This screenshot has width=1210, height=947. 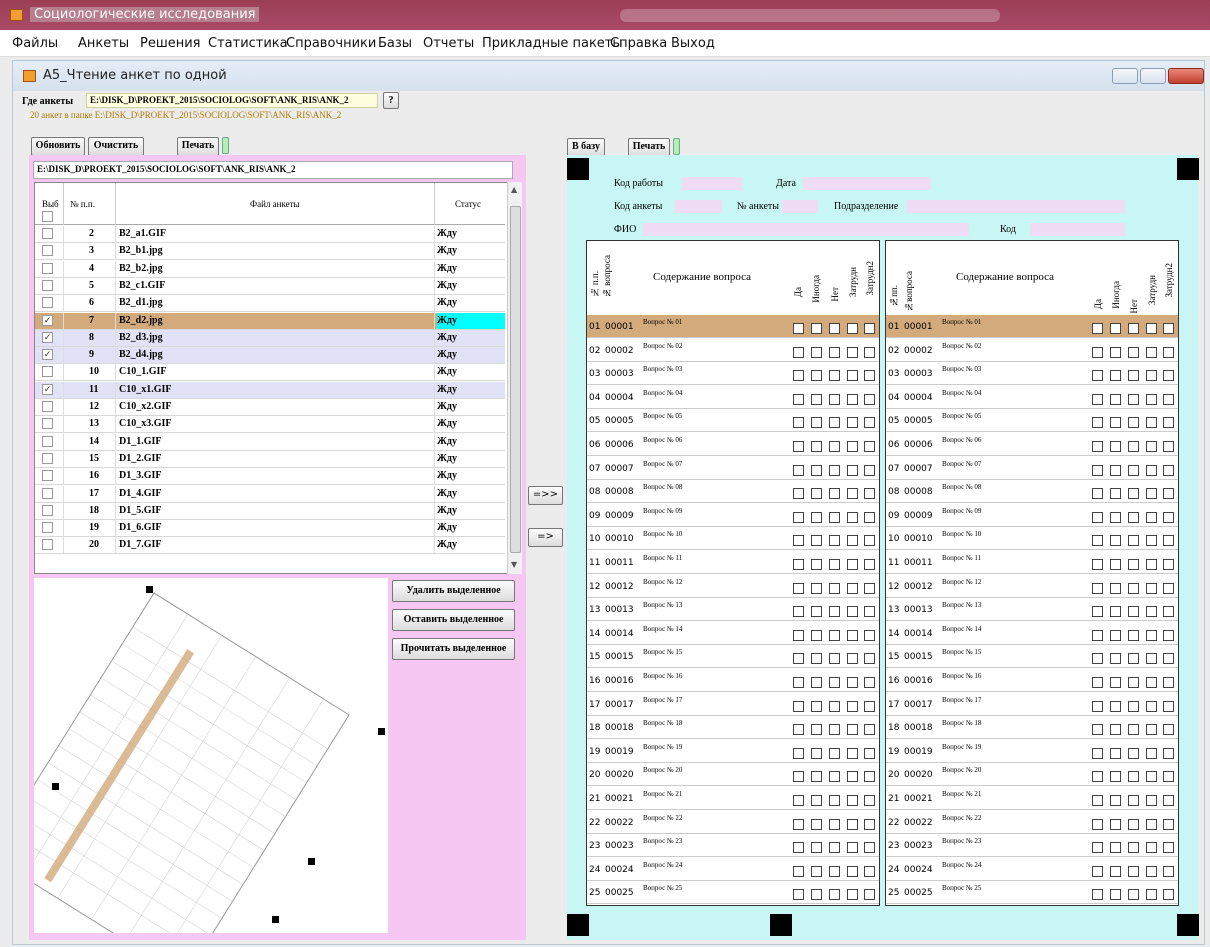 What do you see at coordinates (331, 43) in the screenshot?
I see `menu-spravochniki: Справочники` at bounding box center [331, 43].